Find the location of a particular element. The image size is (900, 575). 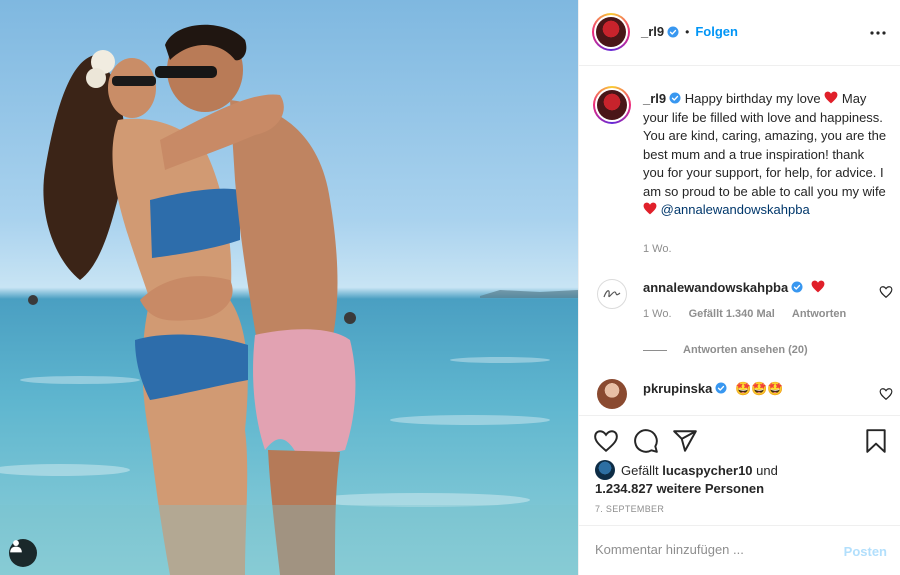

comment-meta: 1 Wo. Gefällt 1.340 Mal Antworten is located at coordinates (751, 314).